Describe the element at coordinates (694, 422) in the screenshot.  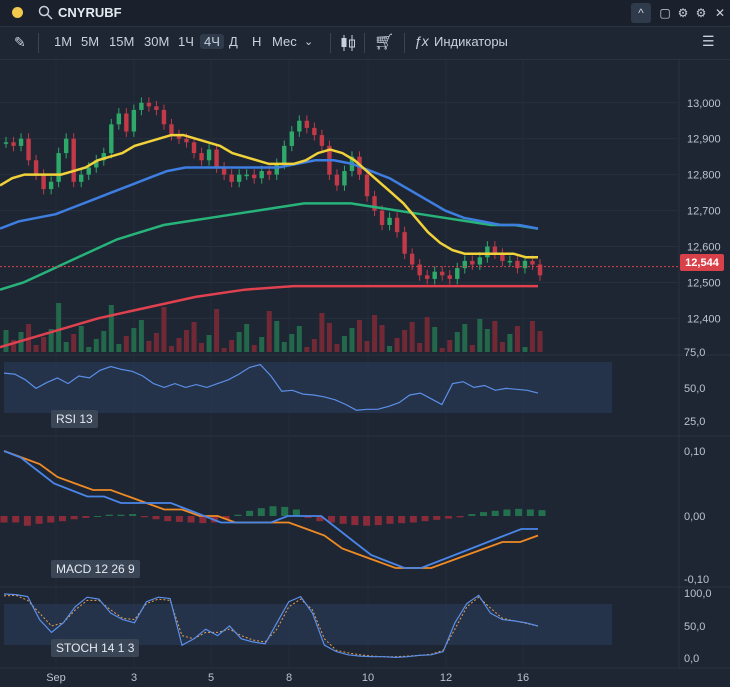
I see `rsi-tick: 25,0` at that location.